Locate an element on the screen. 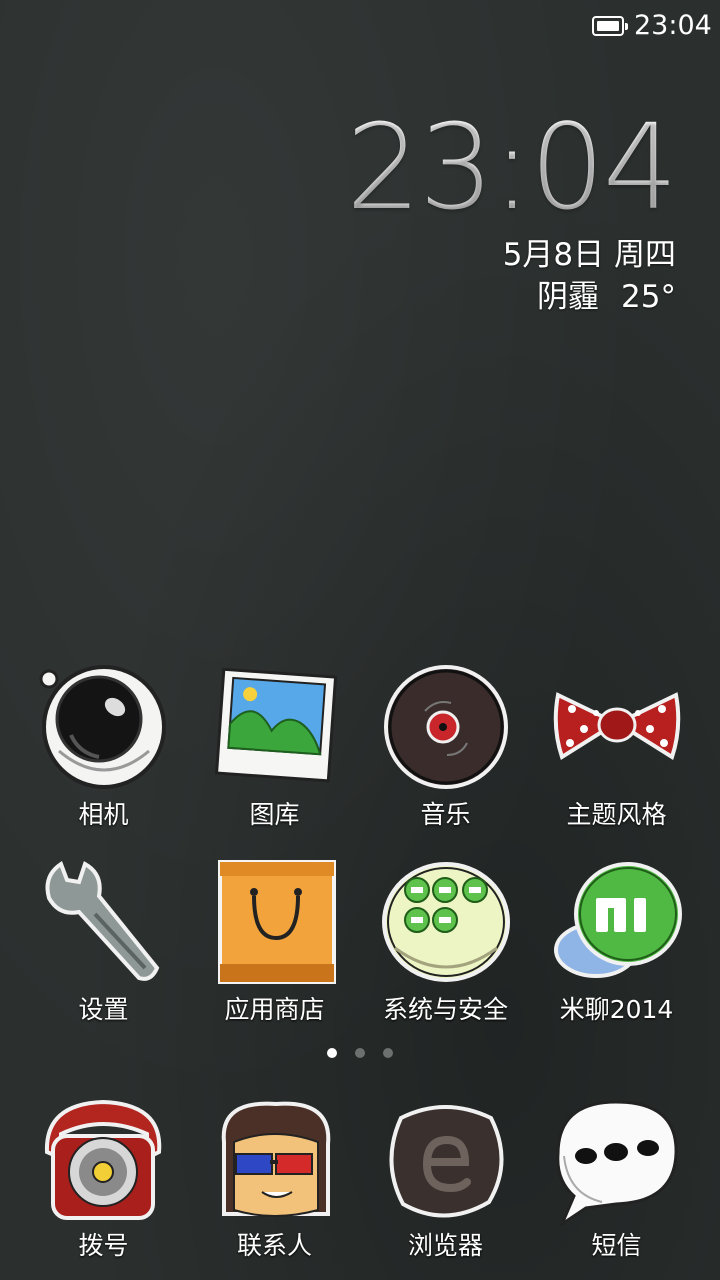  app-themes: 主题风格 is located at coordinates (616, 752).